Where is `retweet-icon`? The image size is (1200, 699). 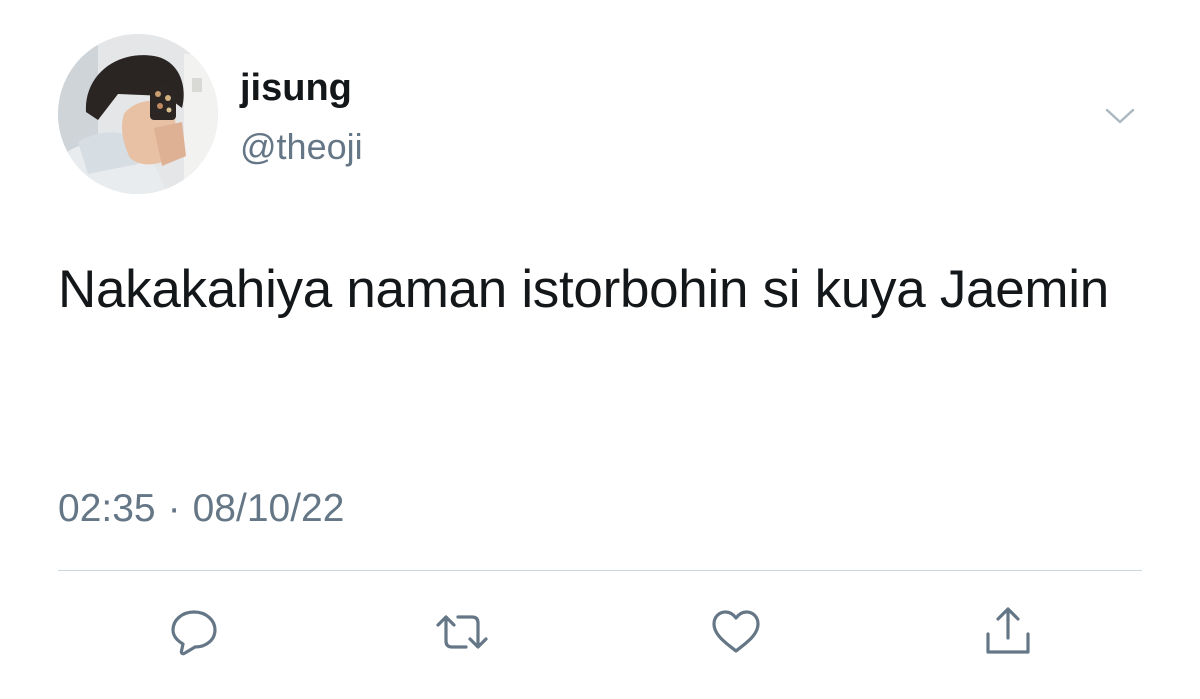
retweet-icon is located at coordinates (462, 632).